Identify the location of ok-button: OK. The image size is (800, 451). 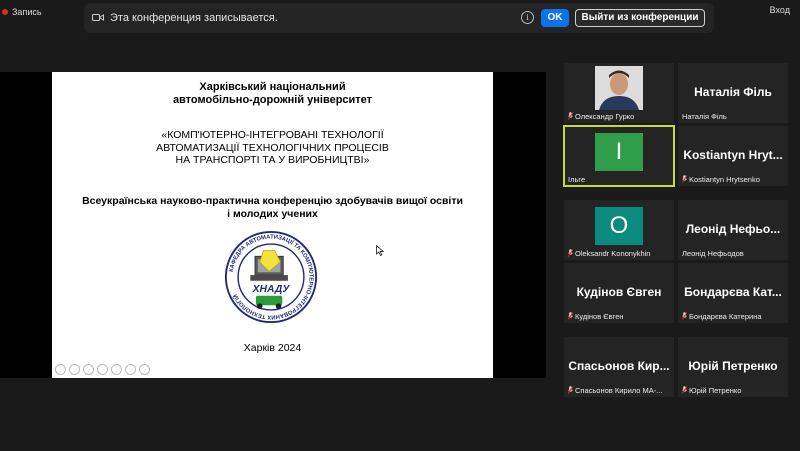
(555, 18).